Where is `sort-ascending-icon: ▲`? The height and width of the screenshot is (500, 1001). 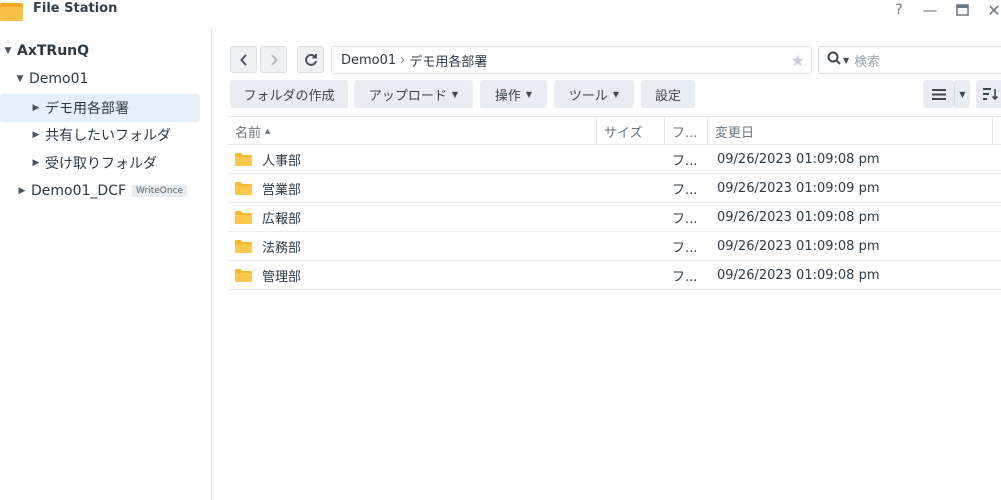
sort-ascending-icon: ▲ is located at coordinates (268, 131).